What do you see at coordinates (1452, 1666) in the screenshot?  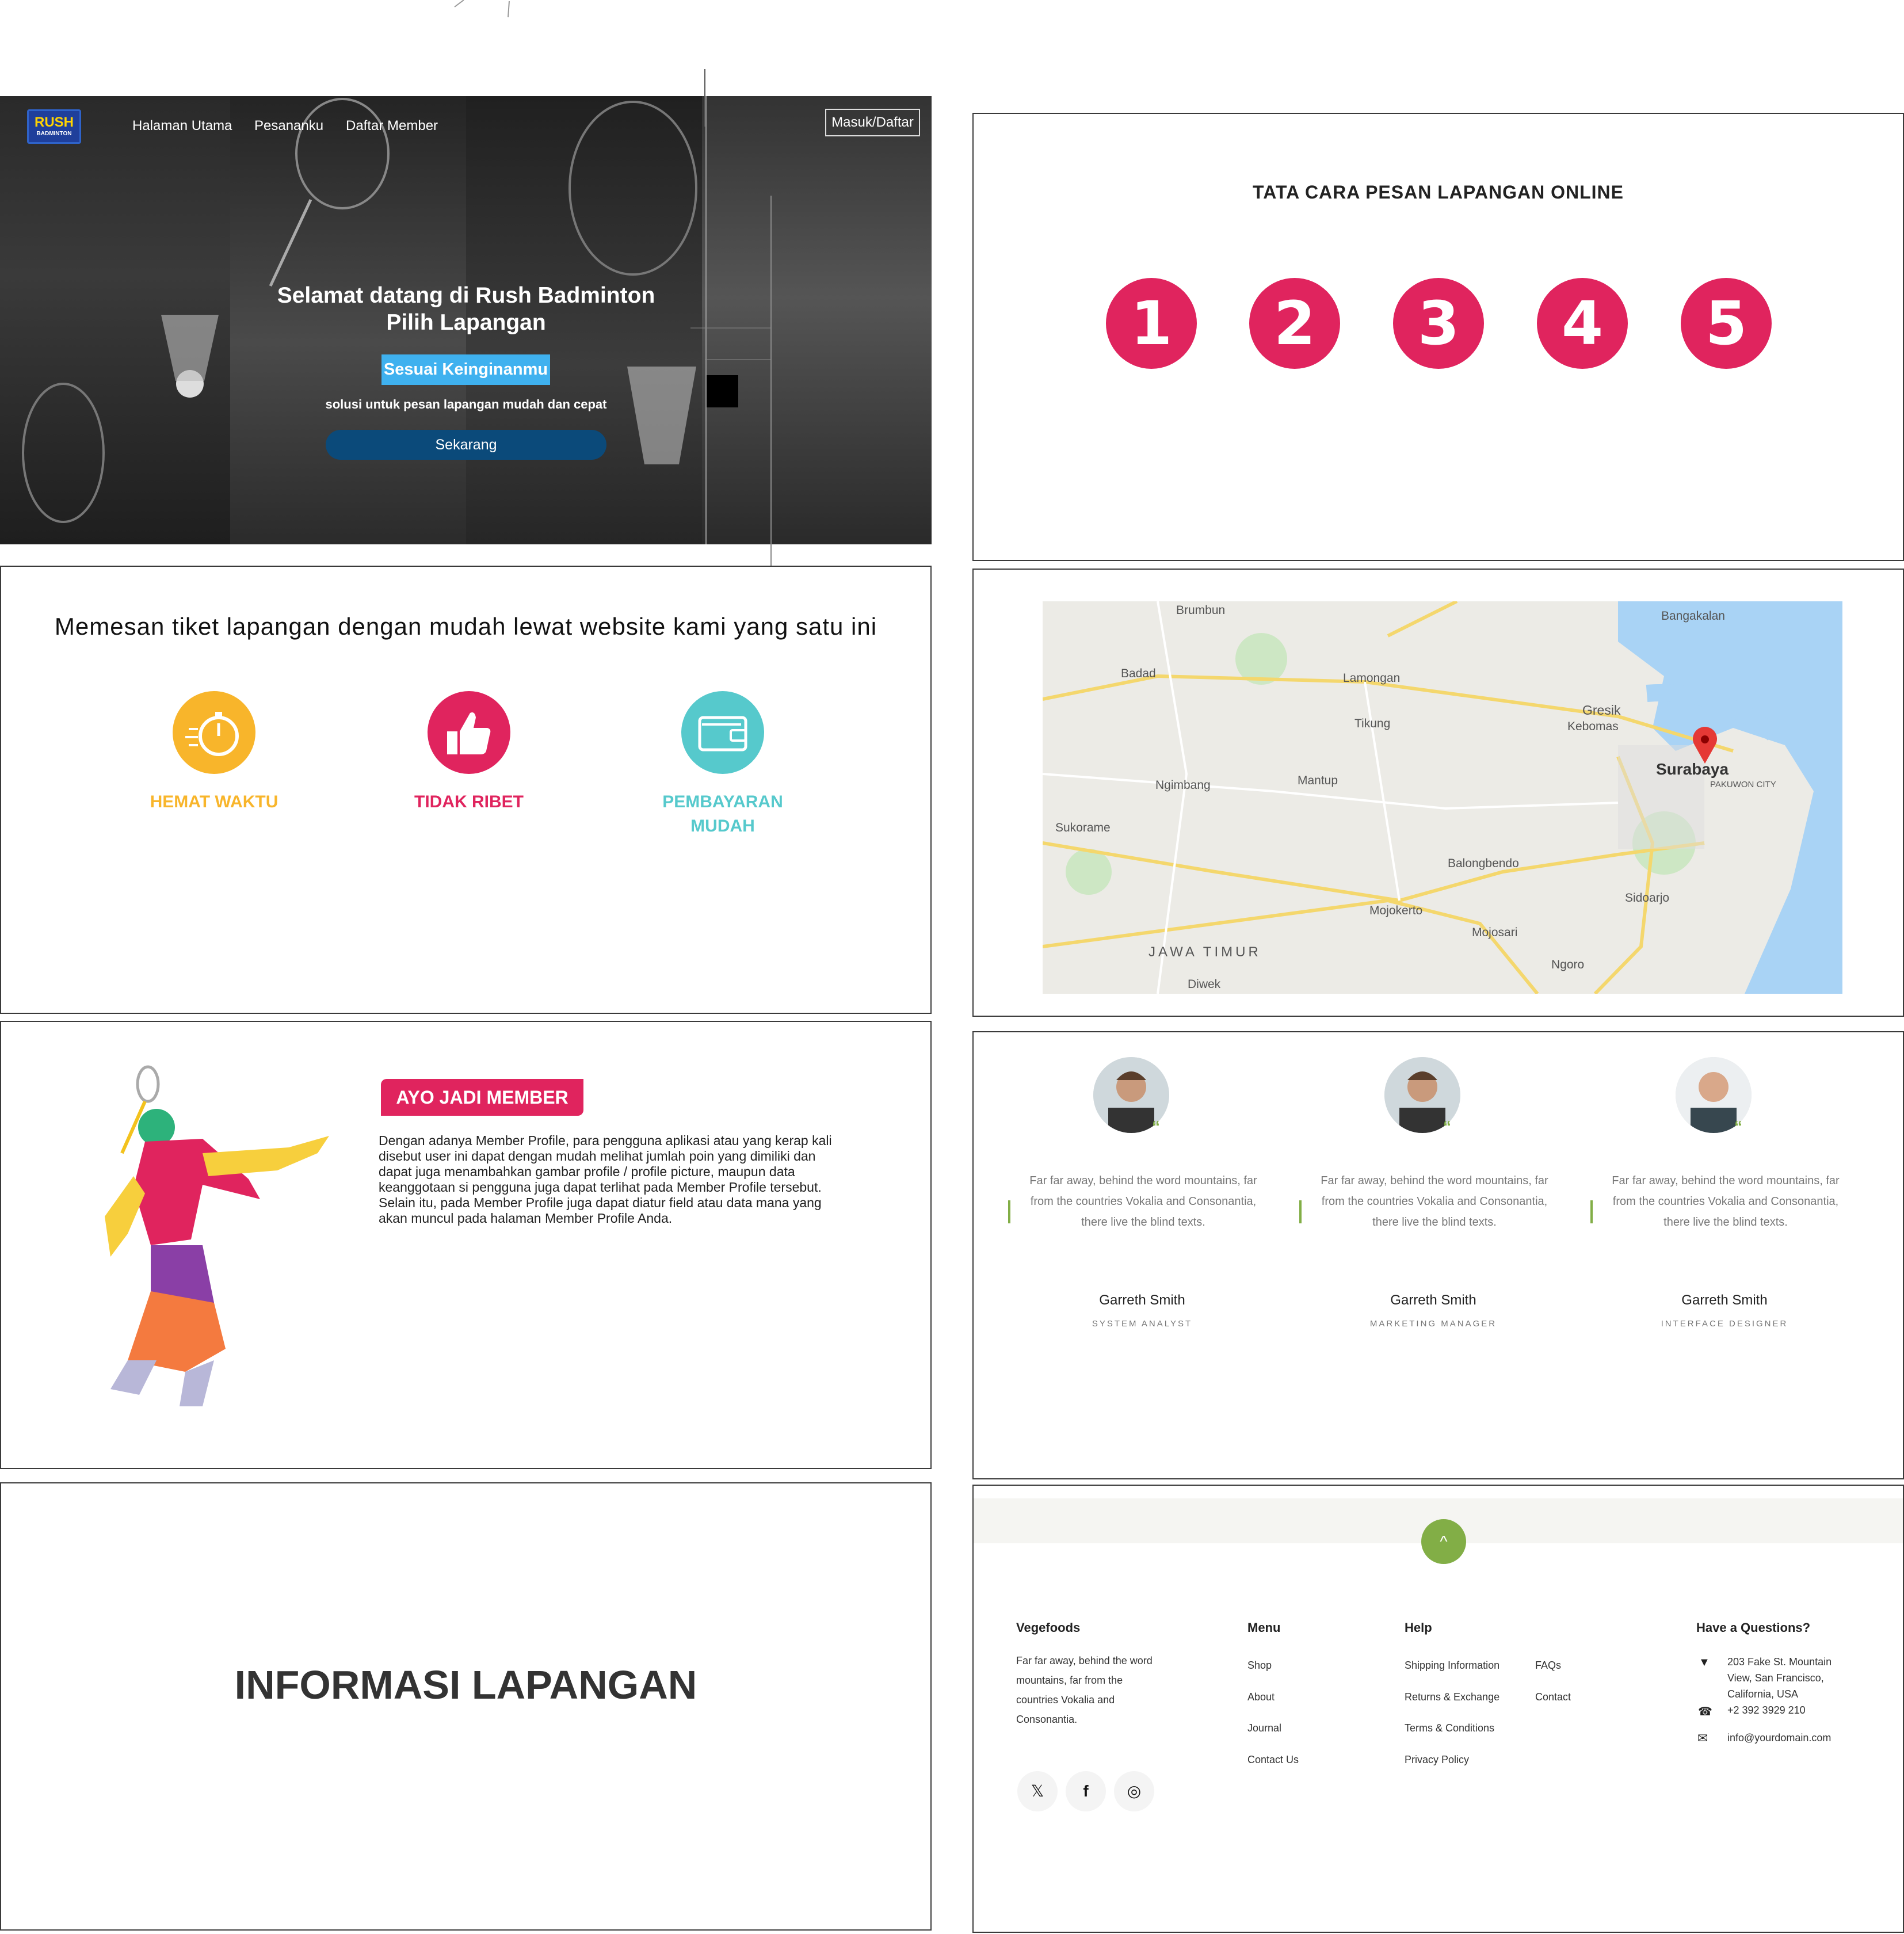 I see `footer-help-link: Shipping Information` at bounding box center [1452, 1666].